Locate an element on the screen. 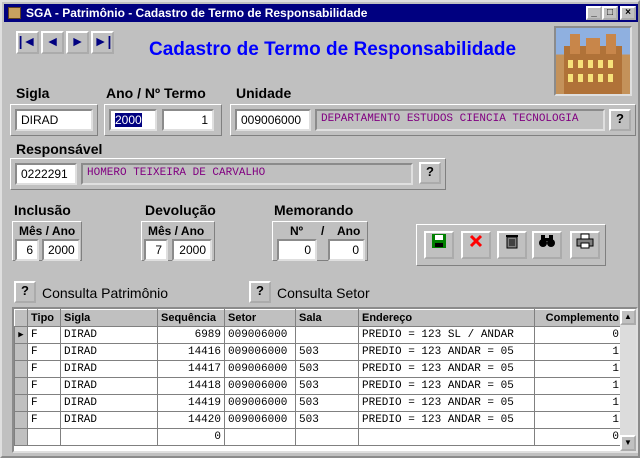 The width and height of the screenshot is (640, 458). app-icon is located at coordinates (14, 13).